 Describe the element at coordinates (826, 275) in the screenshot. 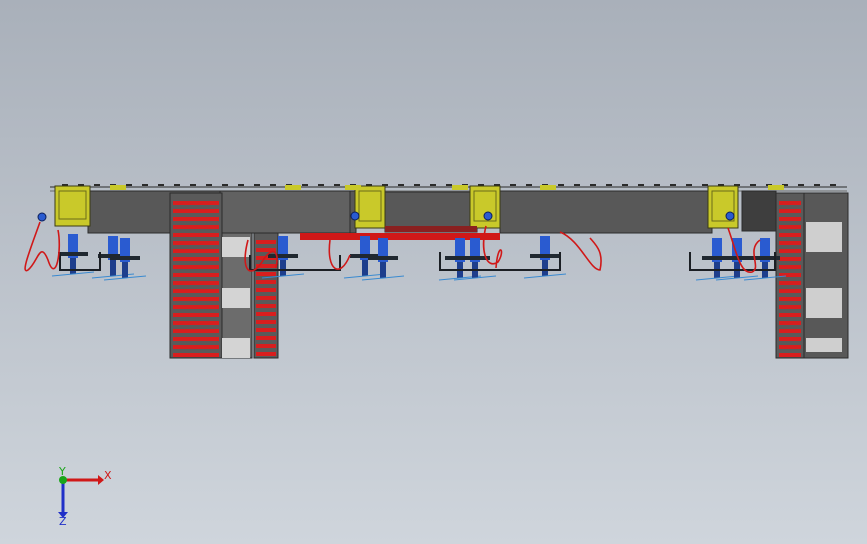

I see `right-column-side` at that location.